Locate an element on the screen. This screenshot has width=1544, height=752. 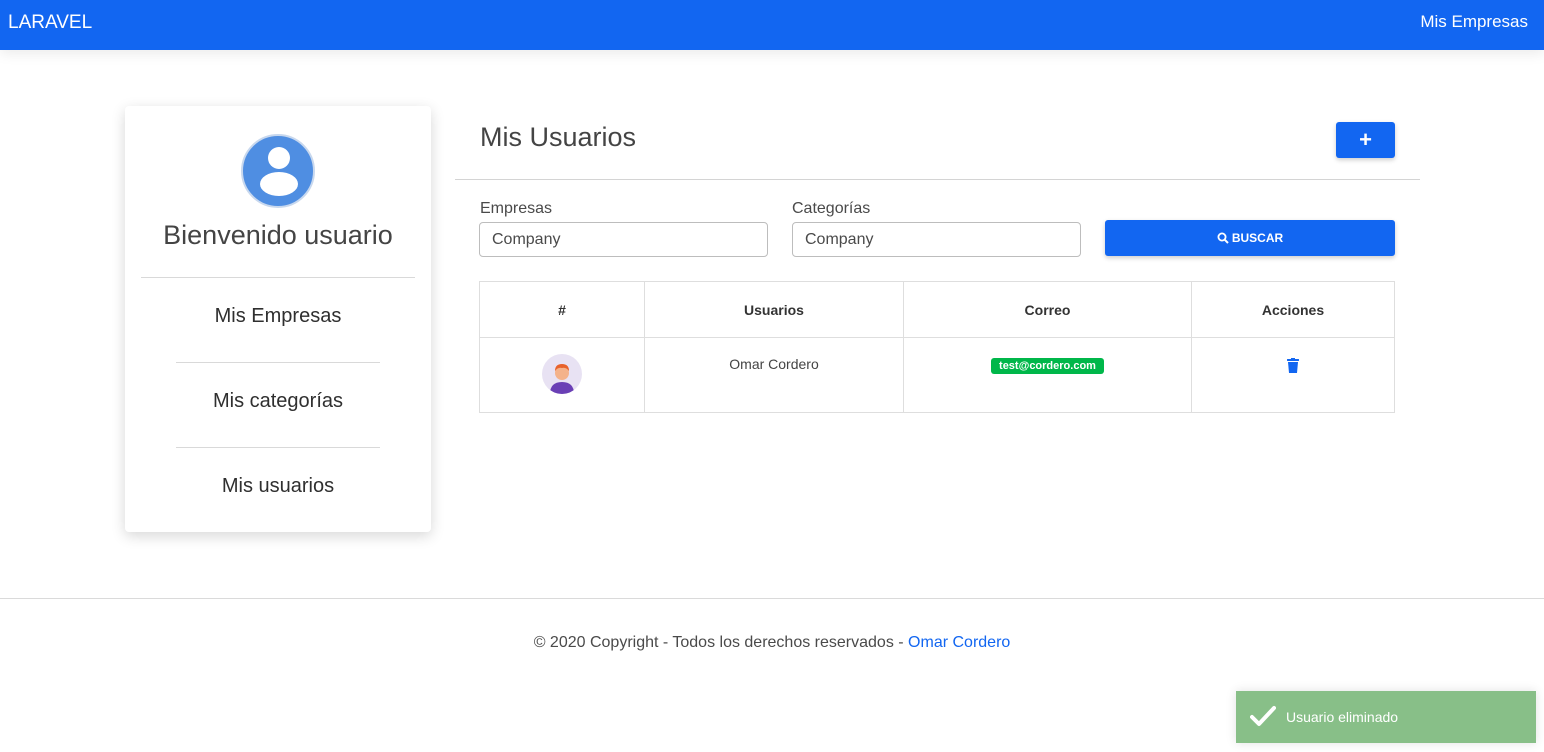
categorias-input: Company is located at coordinates (936, 239).